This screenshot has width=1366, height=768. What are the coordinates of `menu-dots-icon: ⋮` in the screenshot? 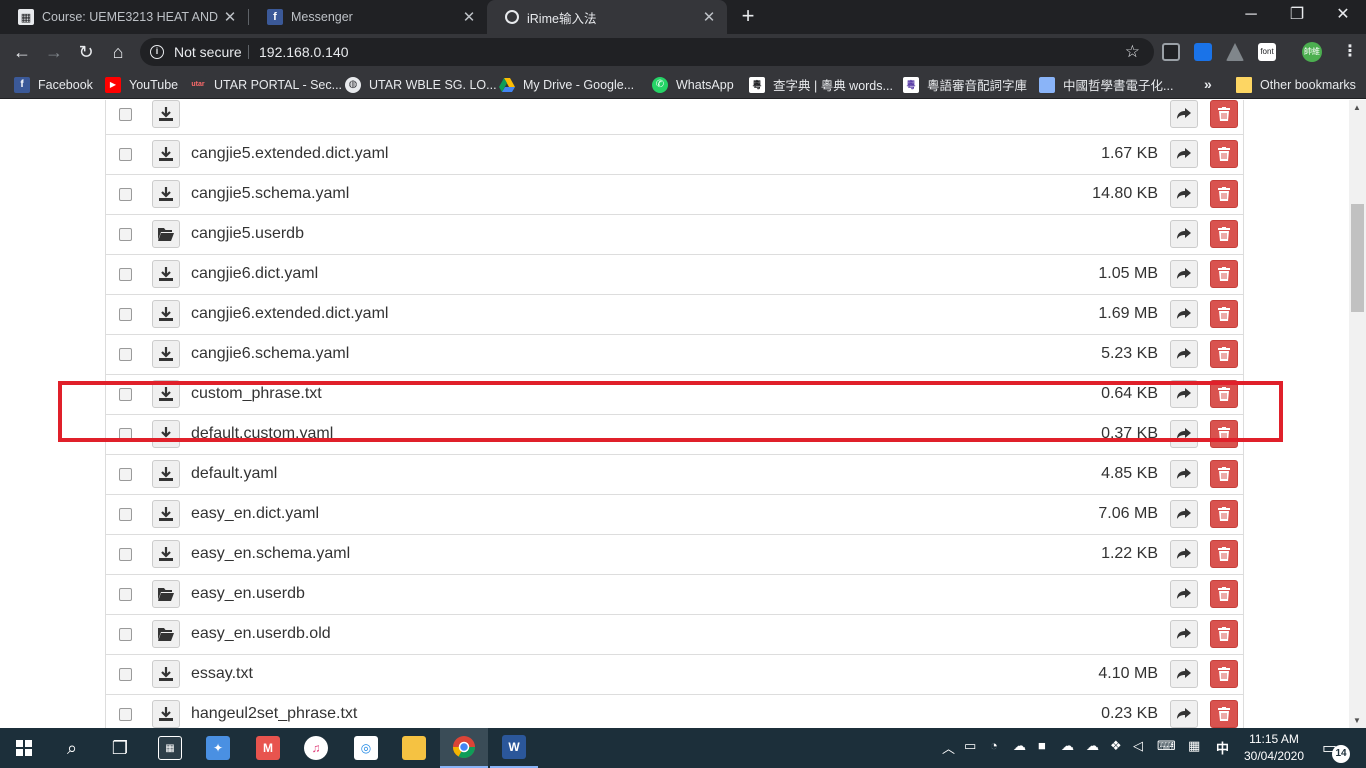 It's located at (1350, 51).